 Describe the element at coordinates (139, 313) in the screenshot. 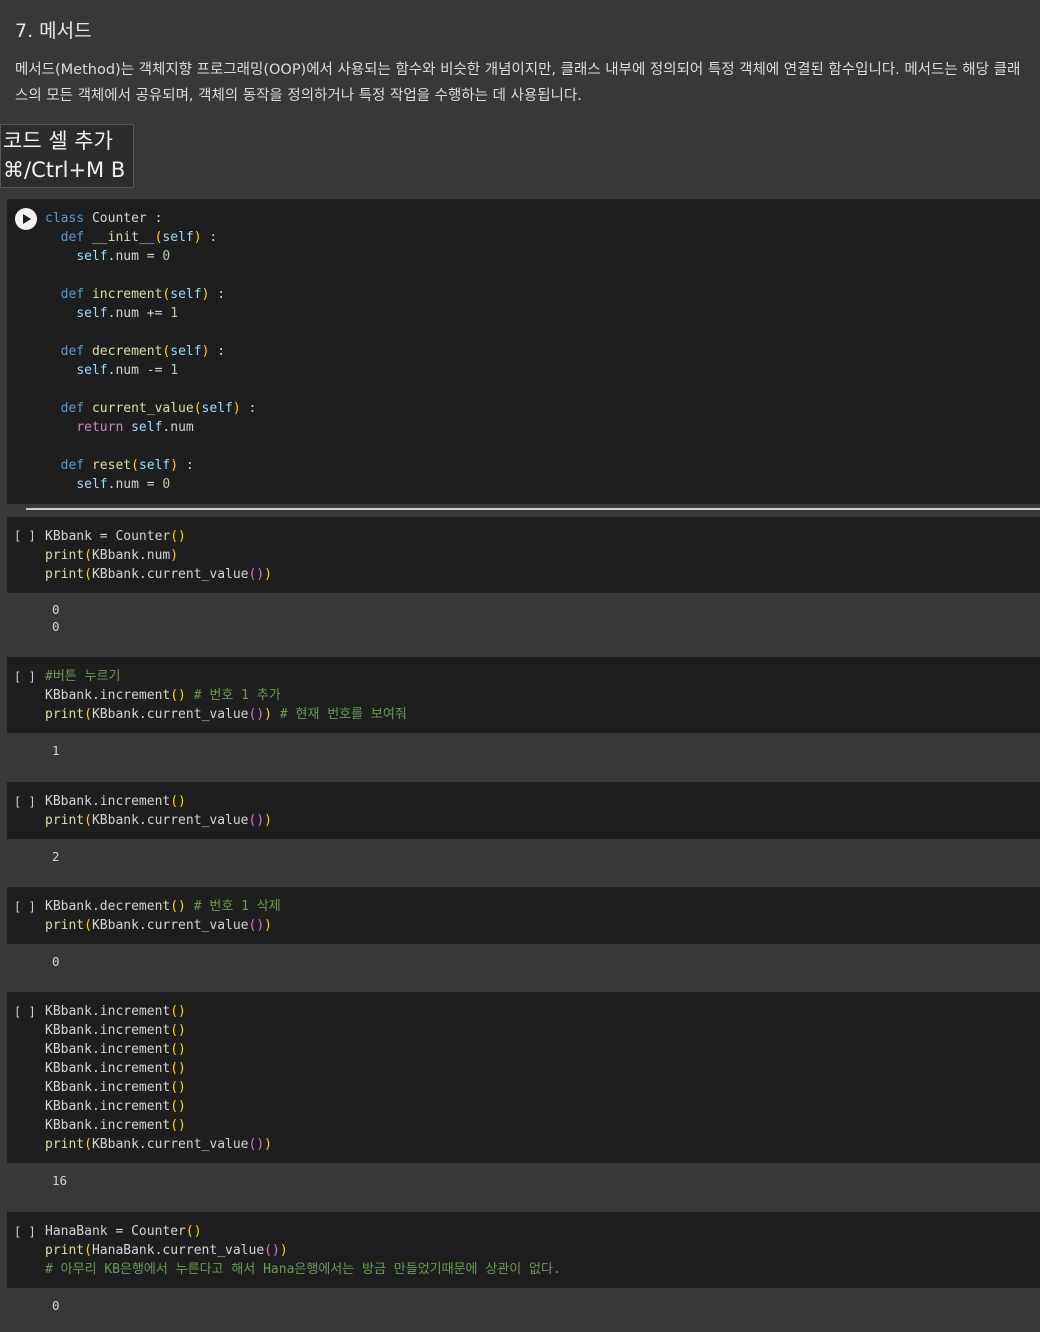

I see `code-token: .num +=` at that location.